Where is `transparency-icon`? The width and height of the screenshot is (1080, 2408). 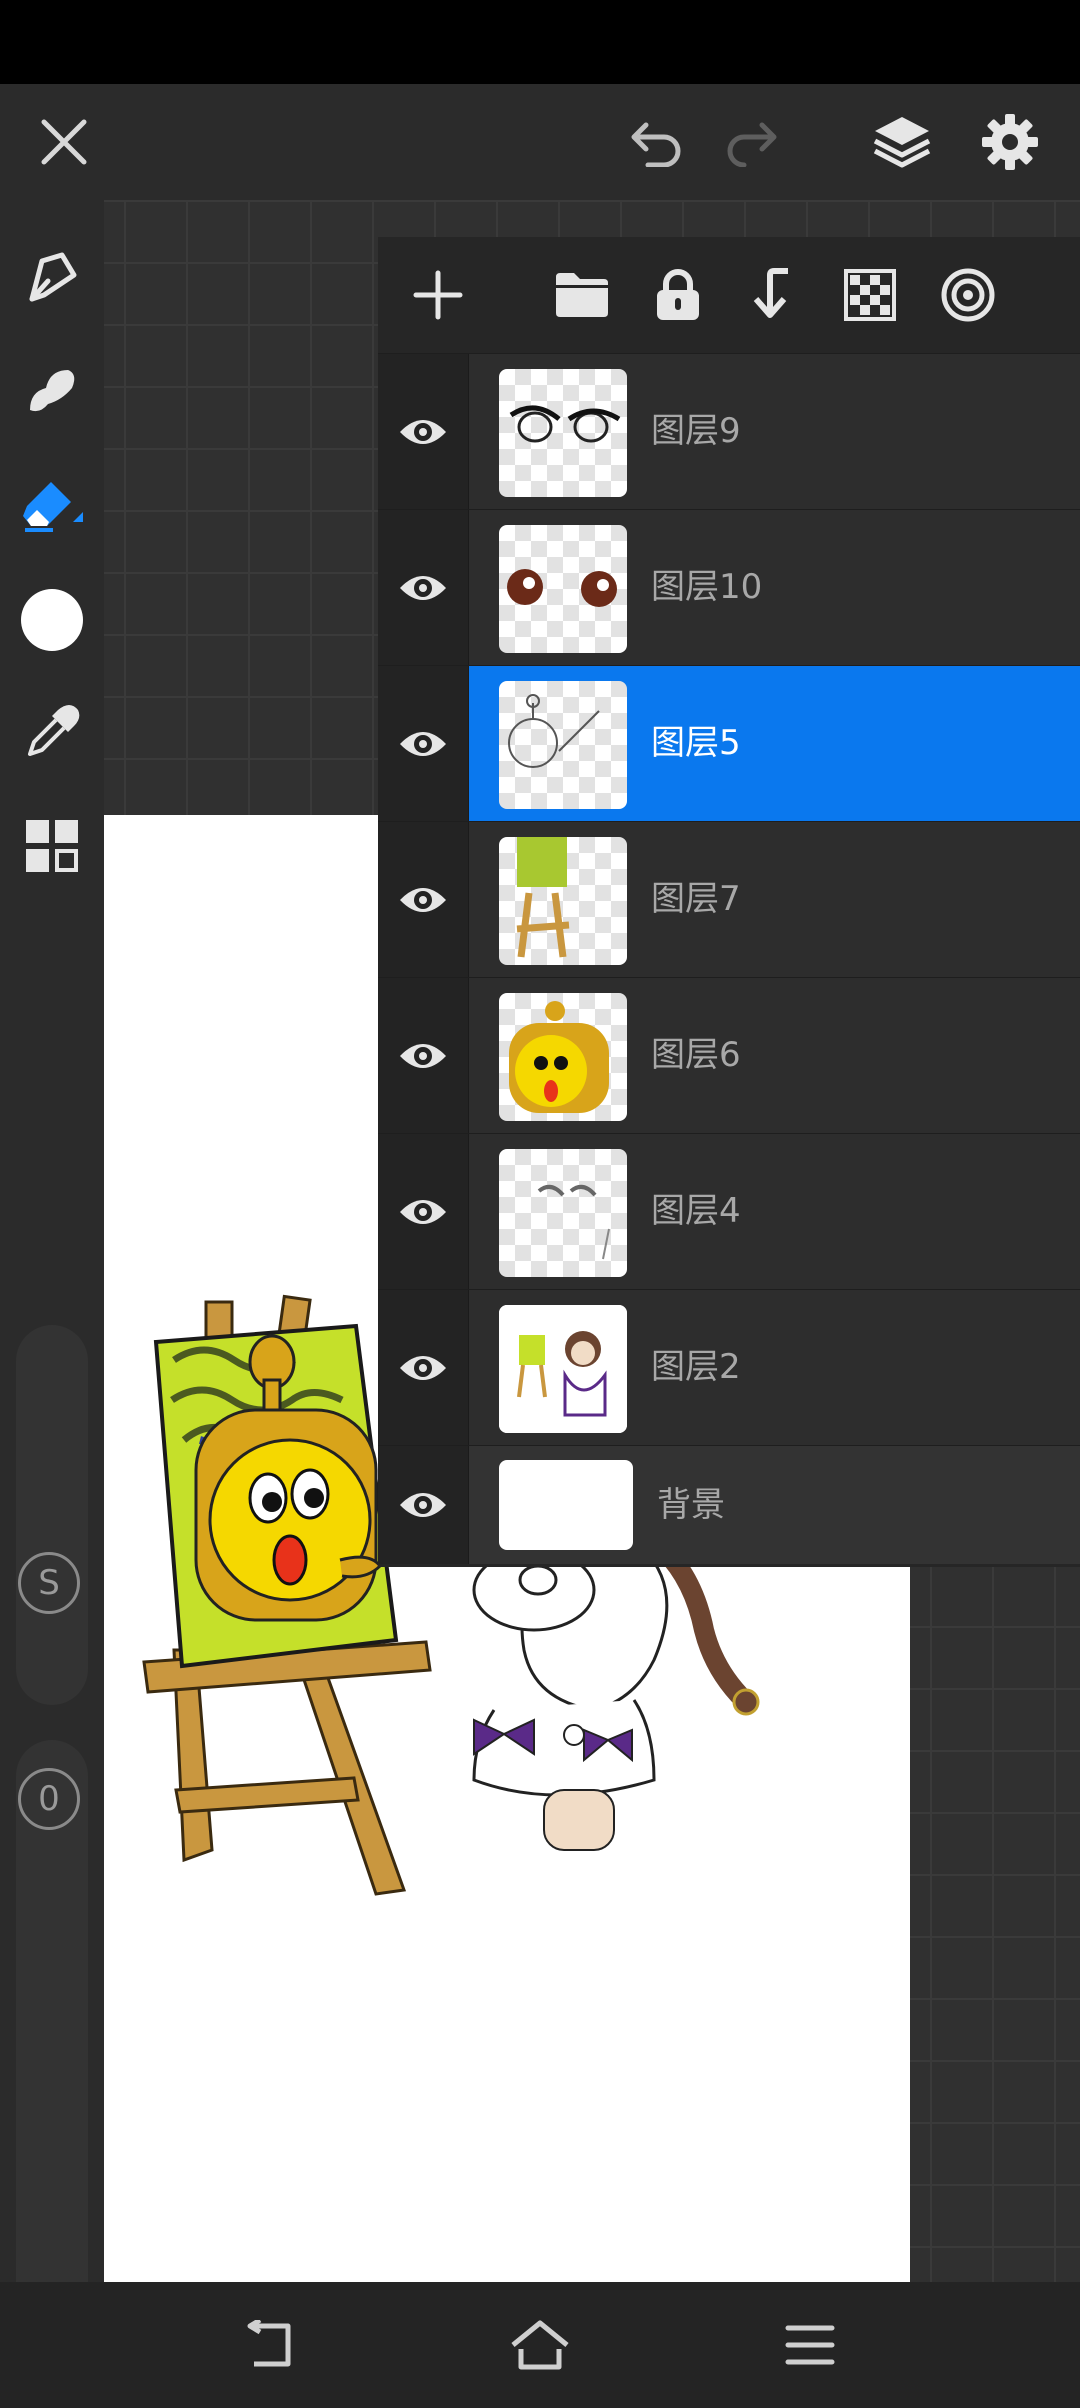 transparency-icon is located at coordinates (870, 295).